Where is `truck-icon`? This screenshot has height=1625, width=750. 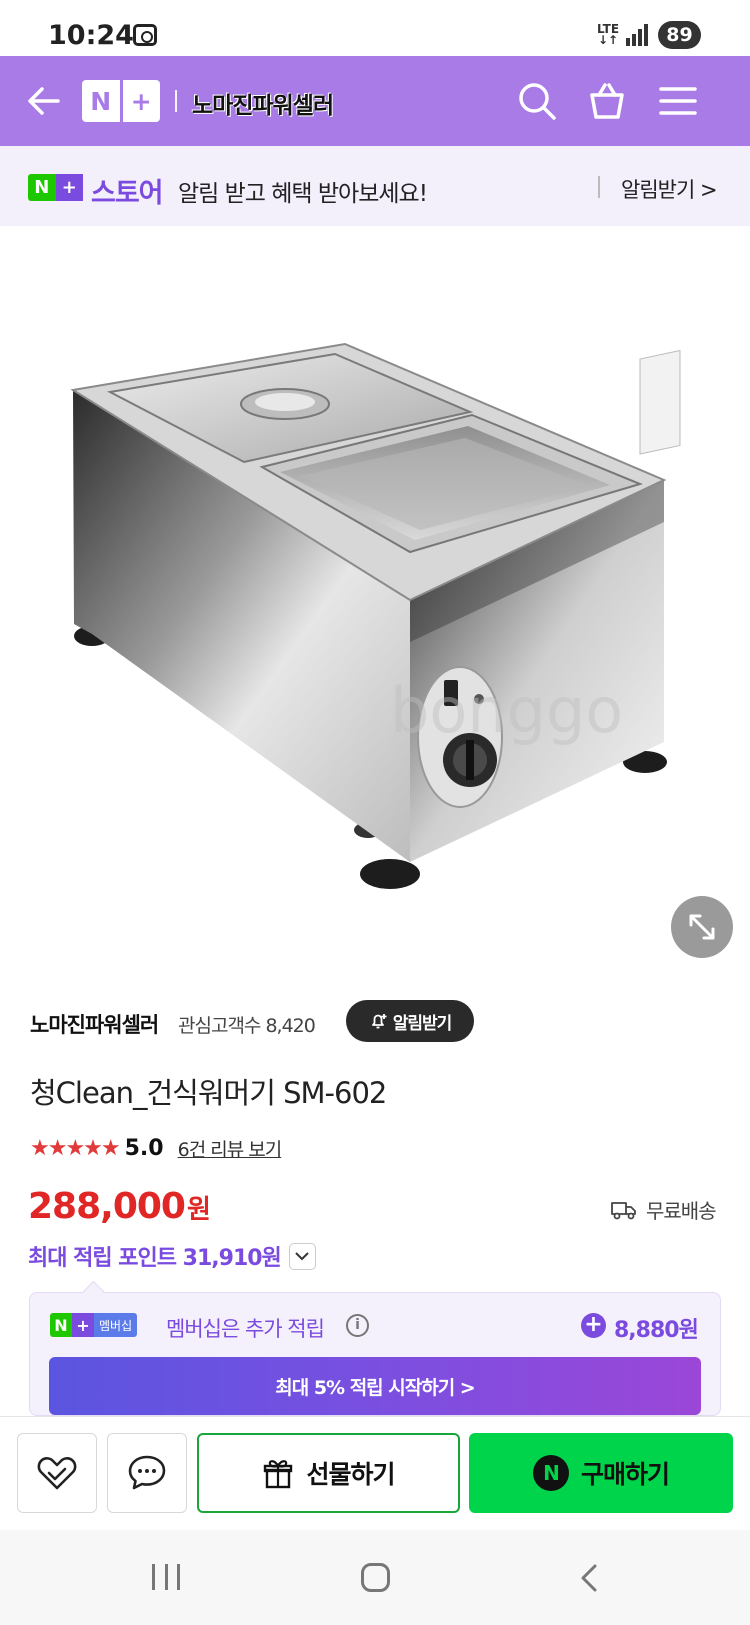 truck-icon is located at coordinates (623, 1210).